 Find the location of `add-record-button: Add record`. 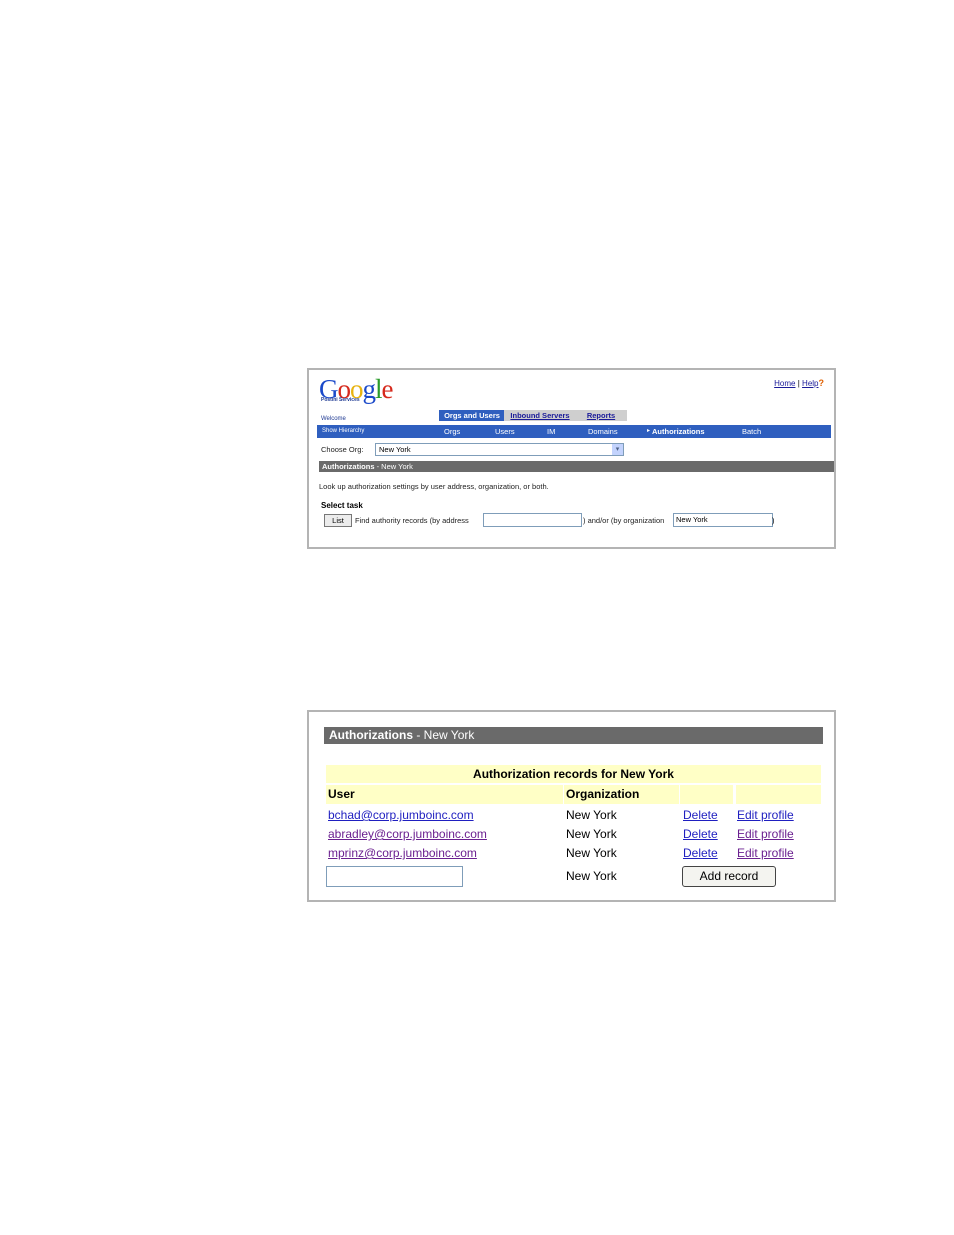

add-record-button: Add record is located at coordinates (729, 876).